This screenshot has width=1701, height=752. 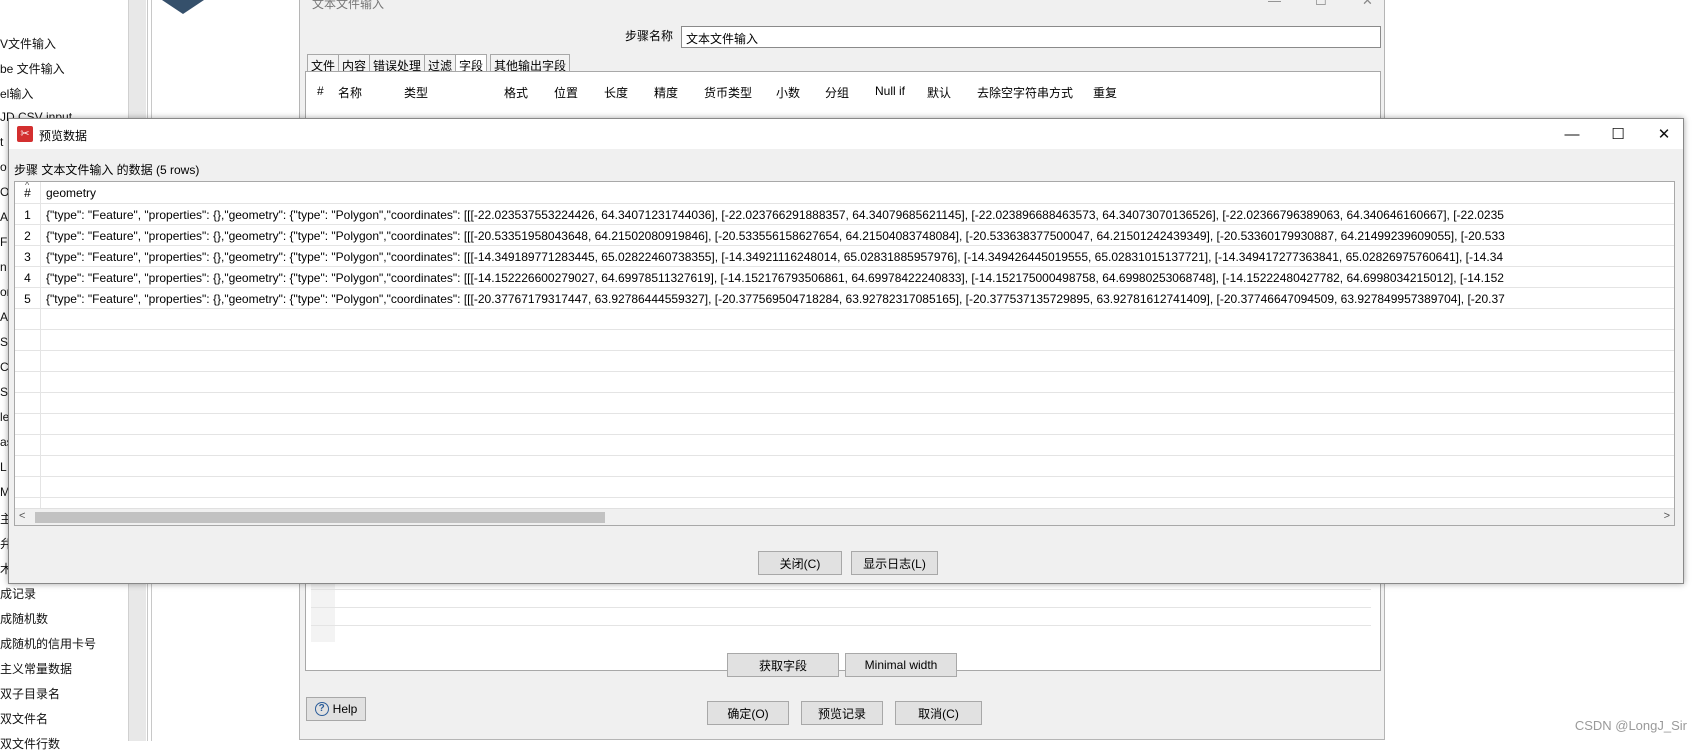 What do you see at coordinates (939, 93) in the screenshot?
I see `col-header: 默认` at bounding box center [939, 93].